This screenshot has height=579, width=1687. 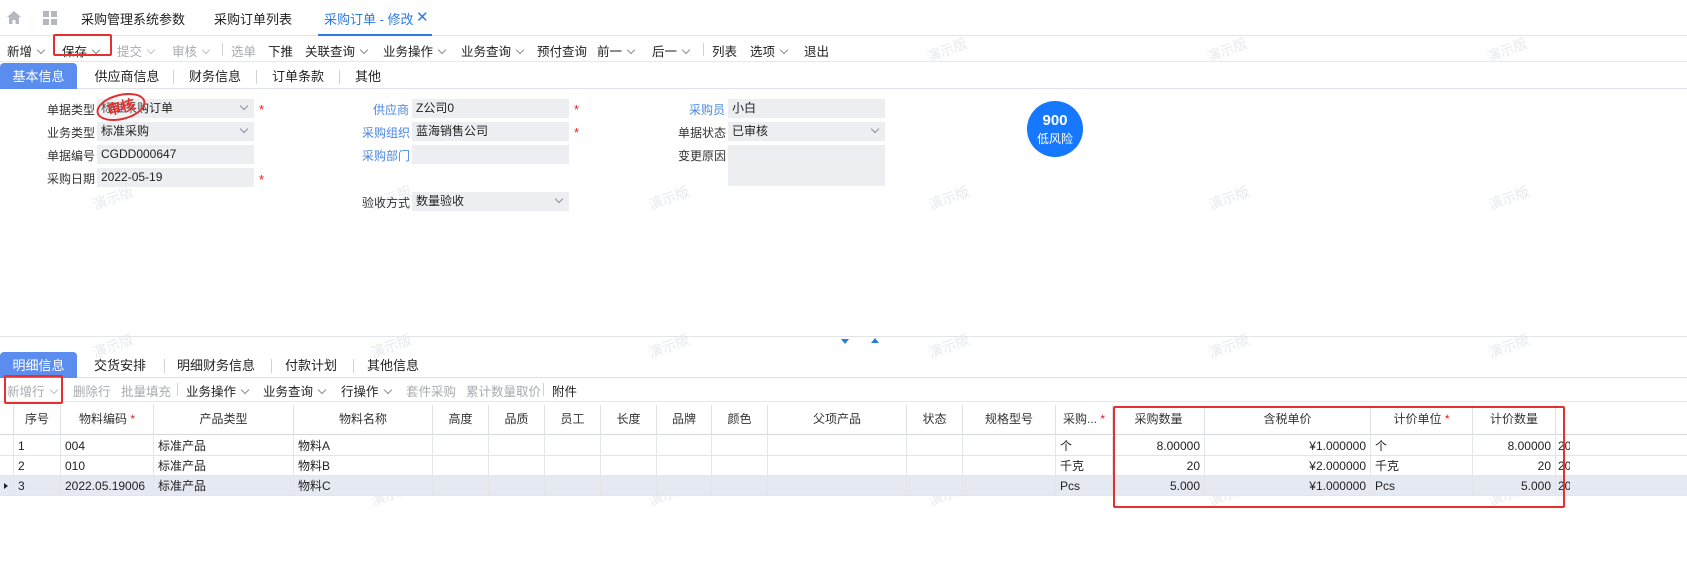 I want to click on col-header-parent-product: 父项产品, so click(x=837, y=419).